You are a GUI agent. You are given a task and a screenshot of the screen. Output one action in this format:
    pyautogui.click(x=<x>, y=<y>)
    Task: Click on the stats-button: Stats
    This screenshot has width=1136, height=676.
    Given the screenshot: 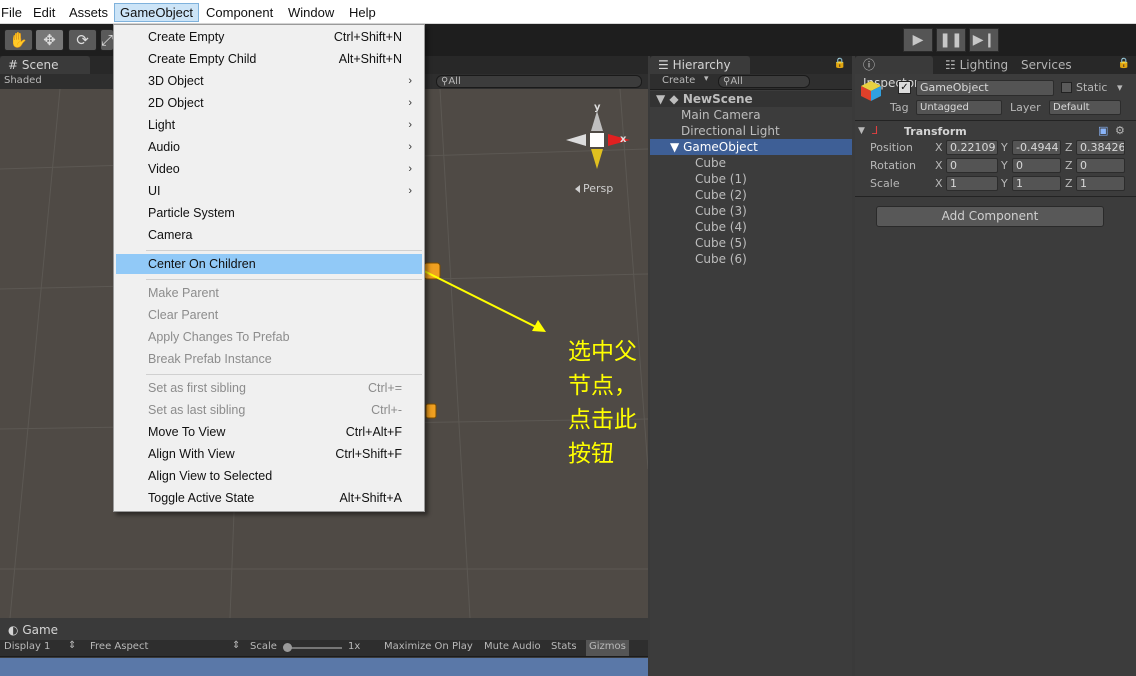 What is the action you would take?
    pyautogui.click(x=564, y=646)
    